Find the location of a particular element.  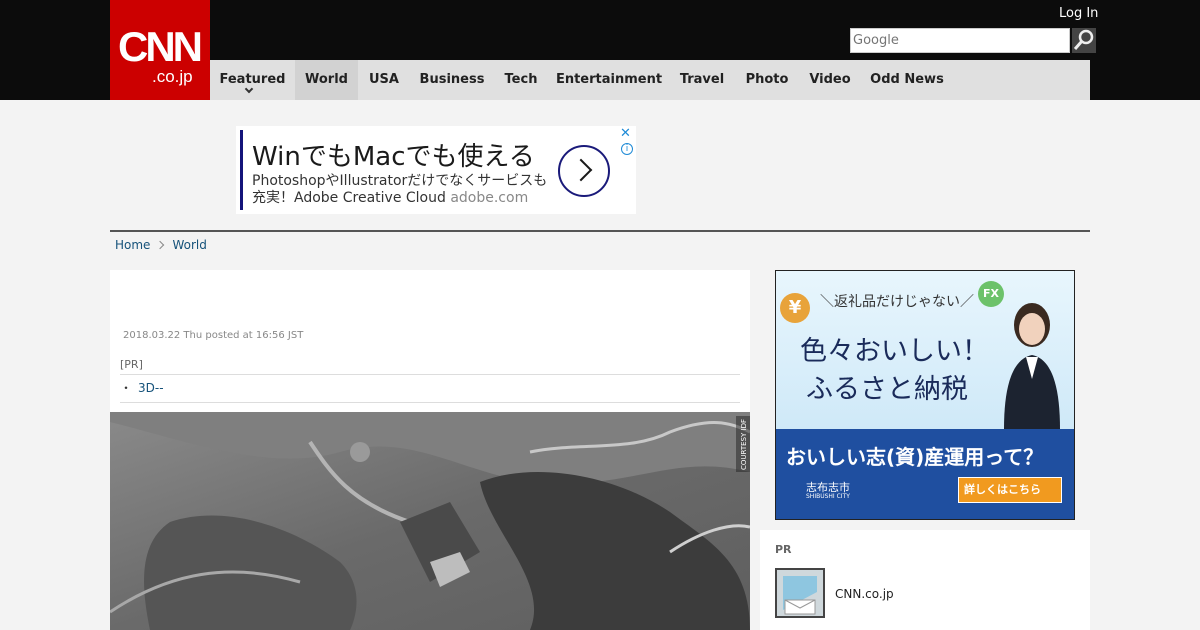

close-icon: ✕ is located at coordinates (625, 133).